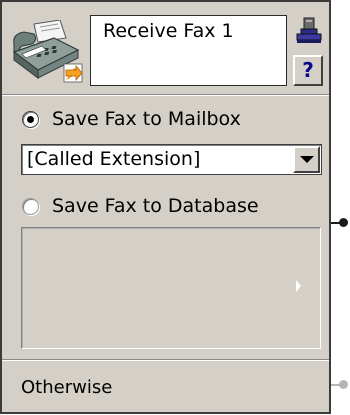  I want to click on otherwise-connector-handle, so click(343, 384).